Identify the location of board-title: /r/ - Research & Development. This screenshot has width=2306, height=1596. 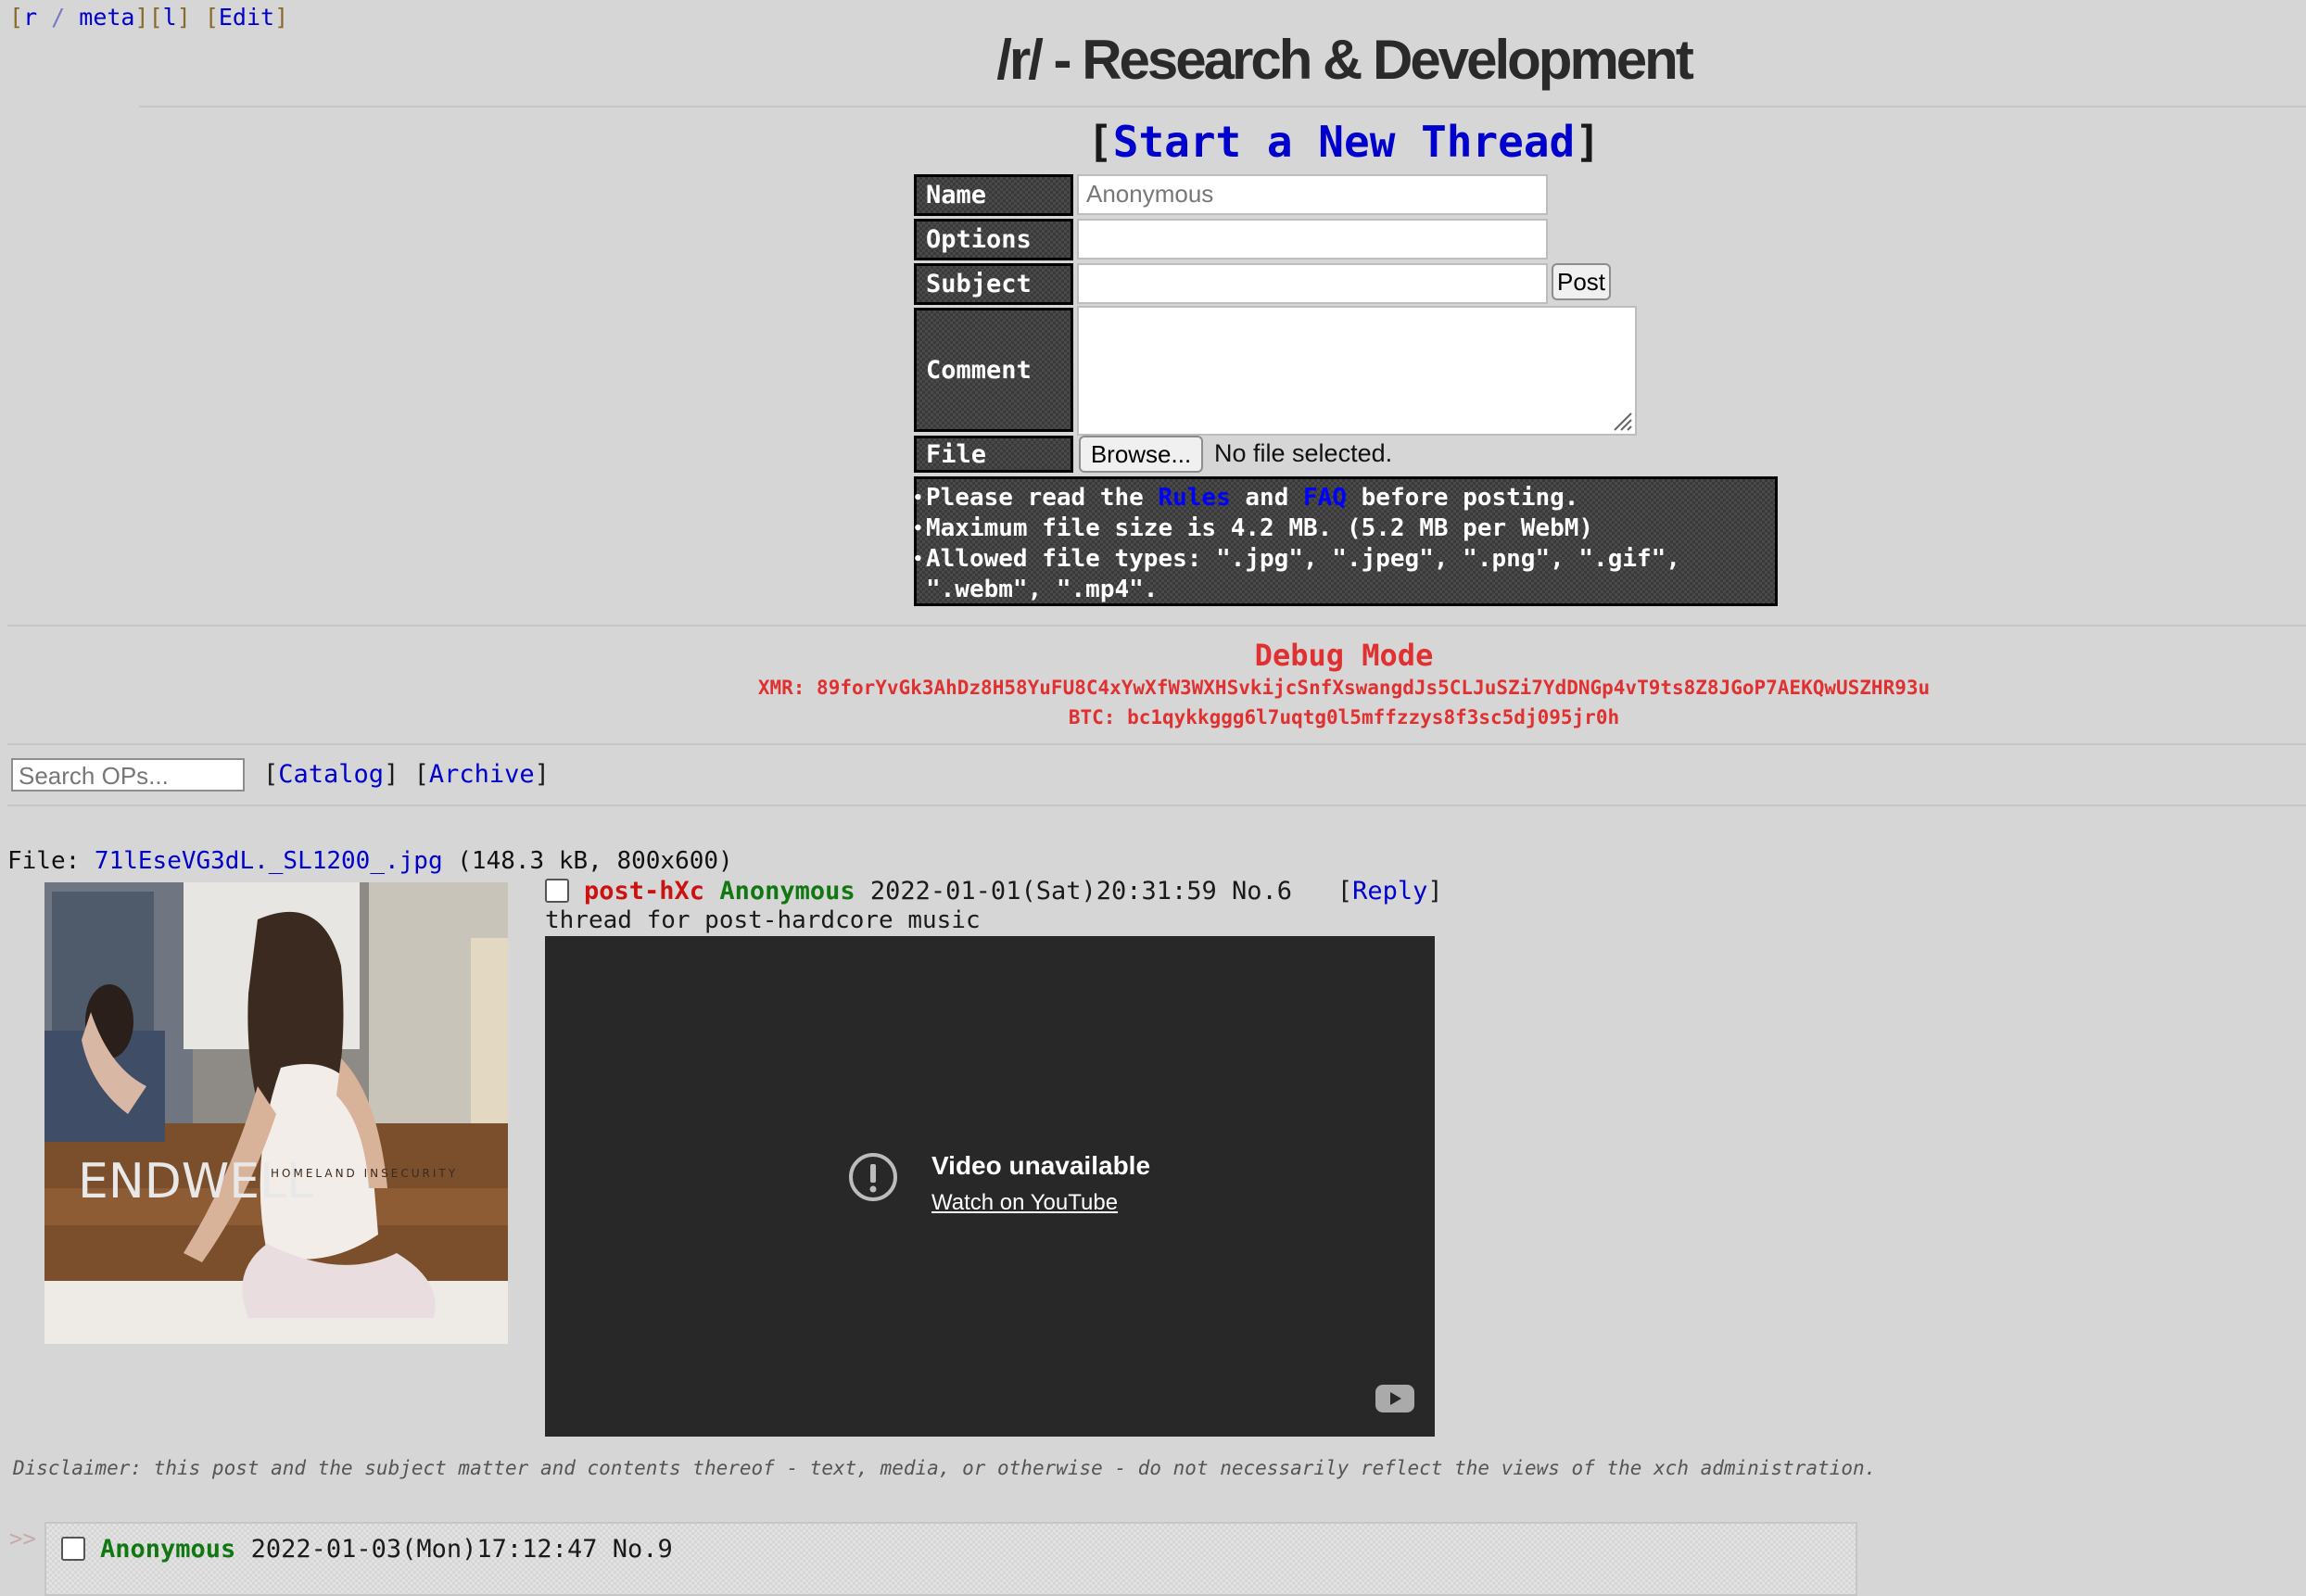
(1345, 60).